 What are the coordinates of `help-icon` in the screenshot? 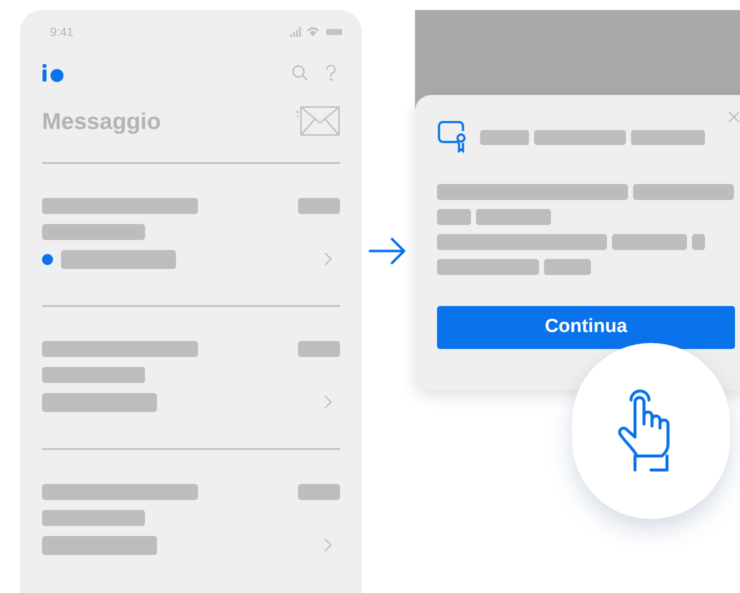 It's located at (331, 73).